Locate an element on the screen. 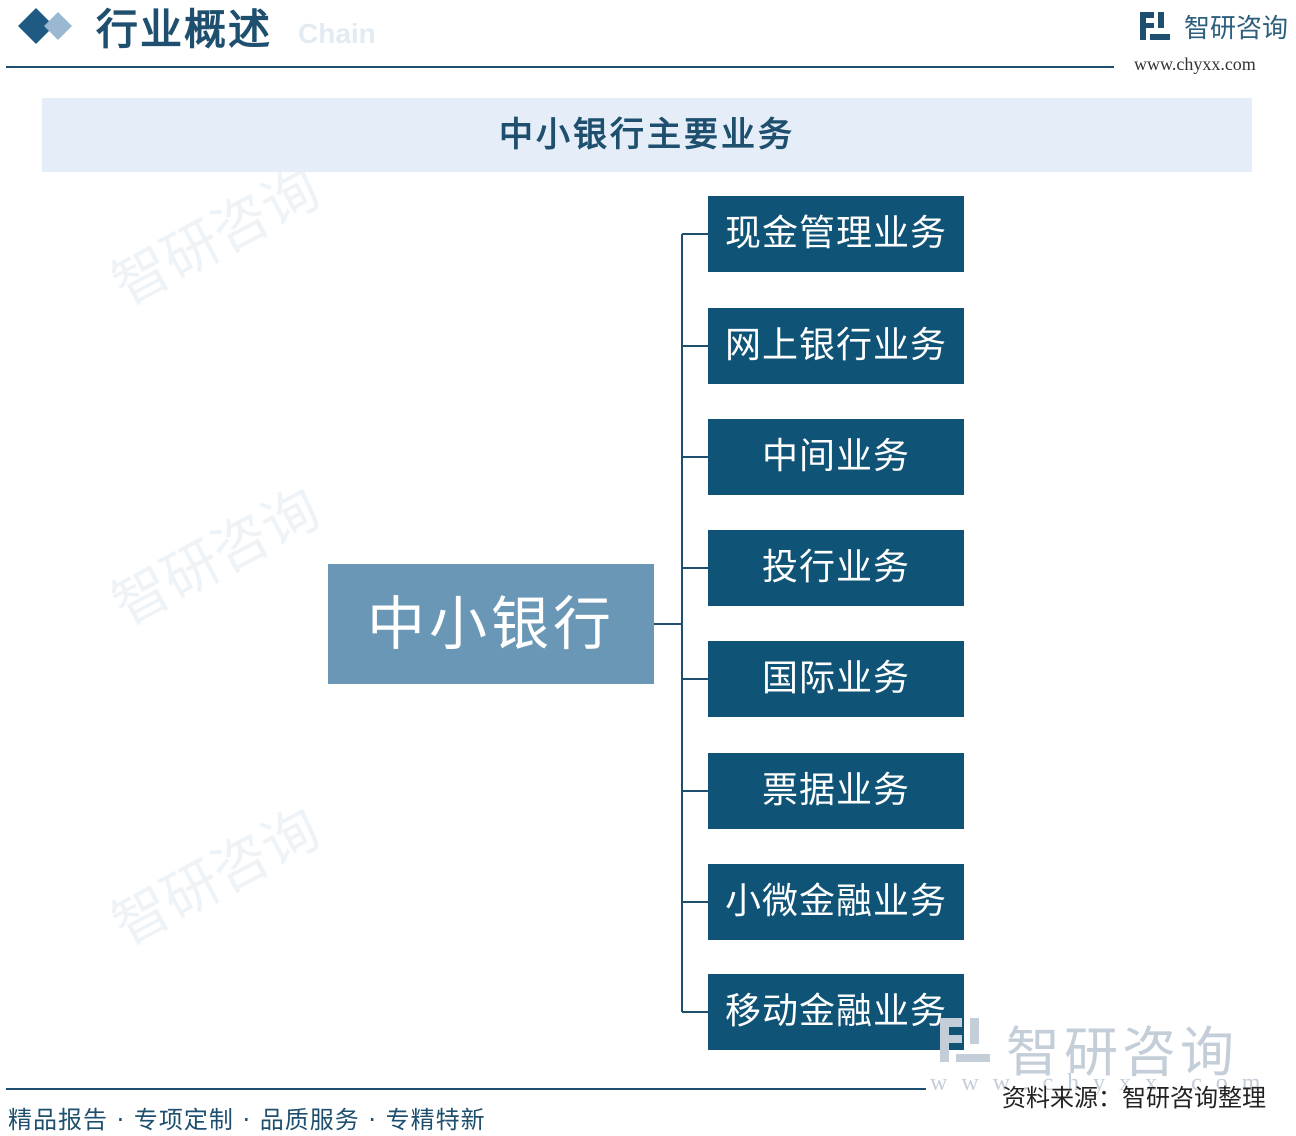  branch-node: 国际业务 is located at coordinates (836, 679).